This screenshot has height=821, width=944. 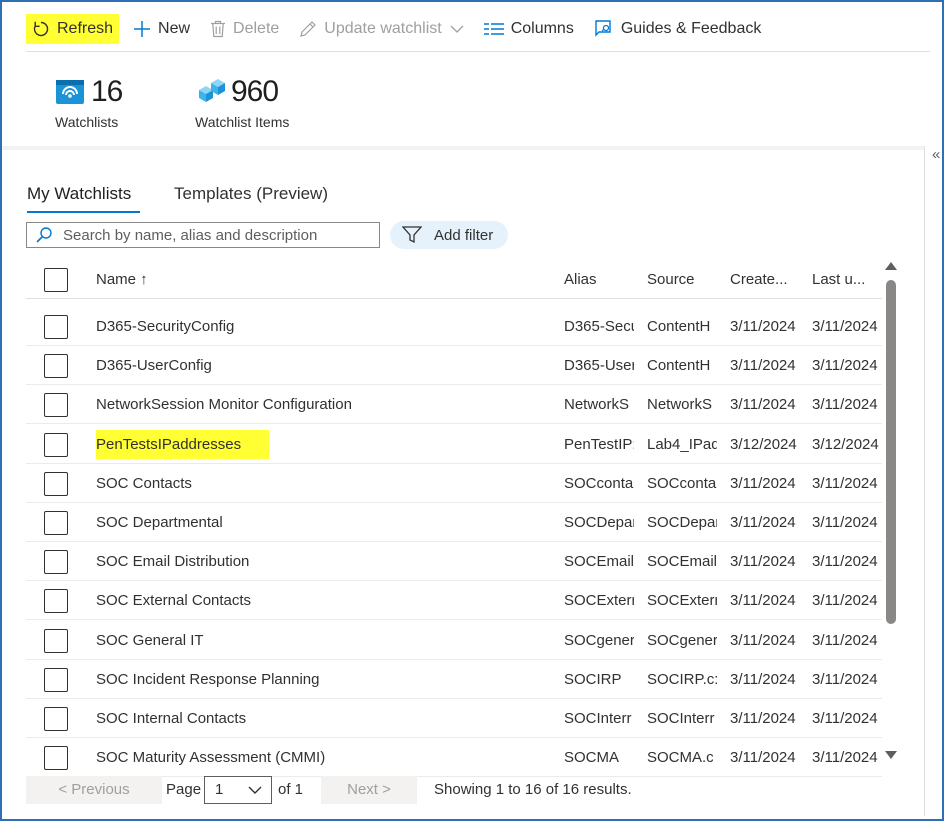 I want to click on column-header-name: Name ↑, so click(x=326, y=279).